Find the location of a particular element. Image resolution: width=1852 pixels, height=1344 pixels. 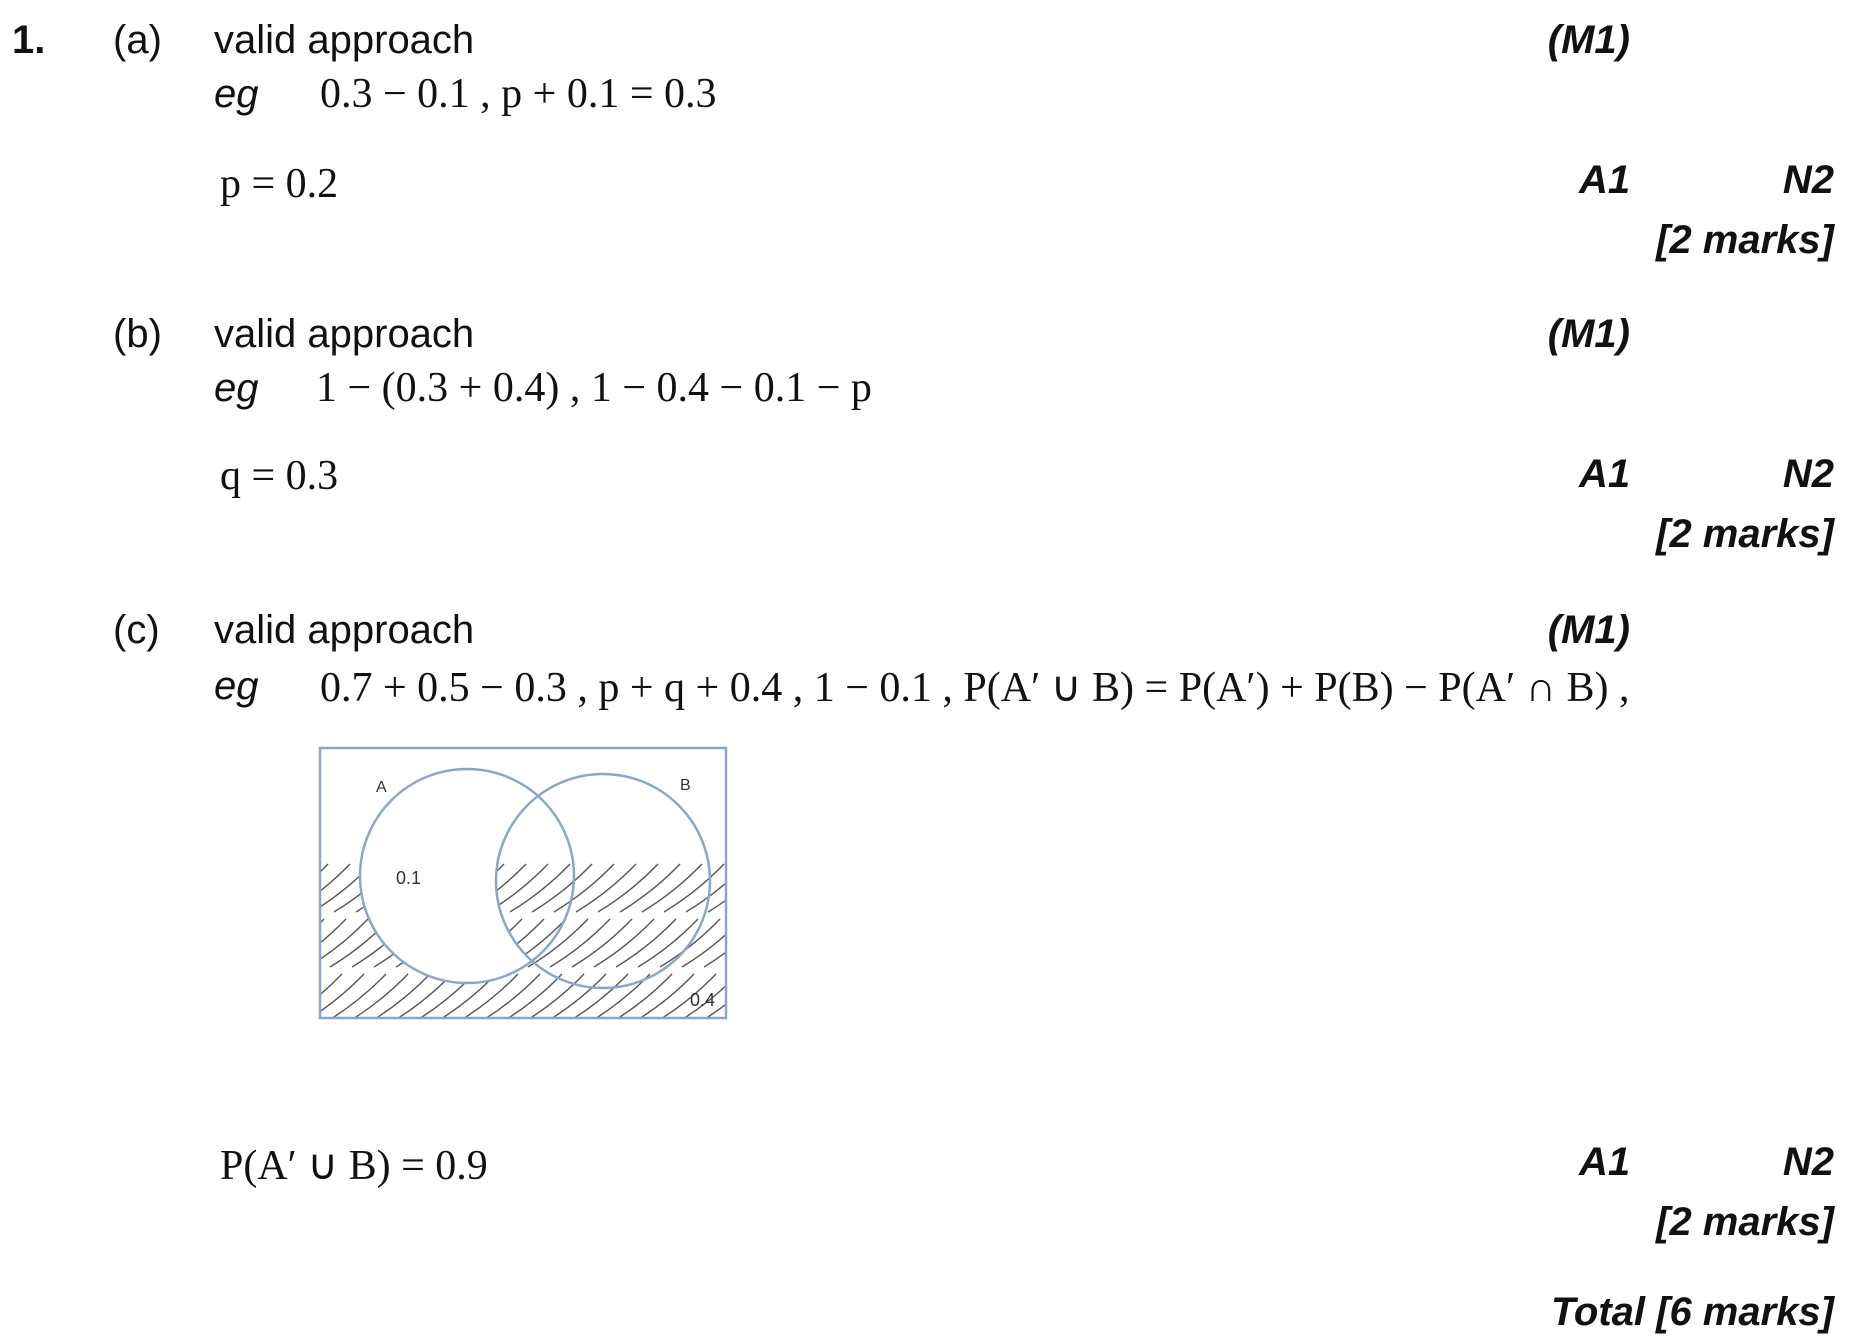

part-c-approach: valid approach is located at coordinates (344, 630).